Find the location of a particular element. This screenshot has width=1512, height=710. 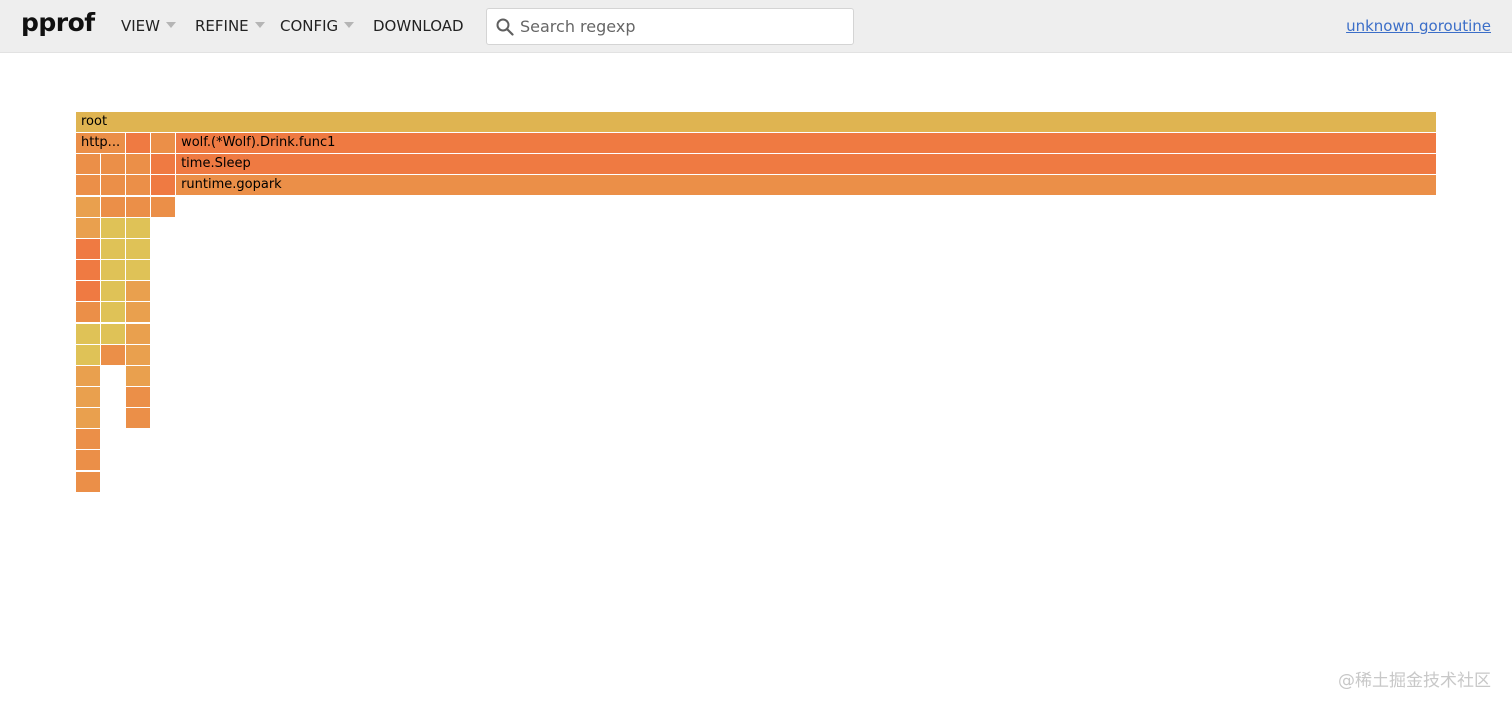

profile-type-link: unknown goroutine is located at coordinates (1418, 26).